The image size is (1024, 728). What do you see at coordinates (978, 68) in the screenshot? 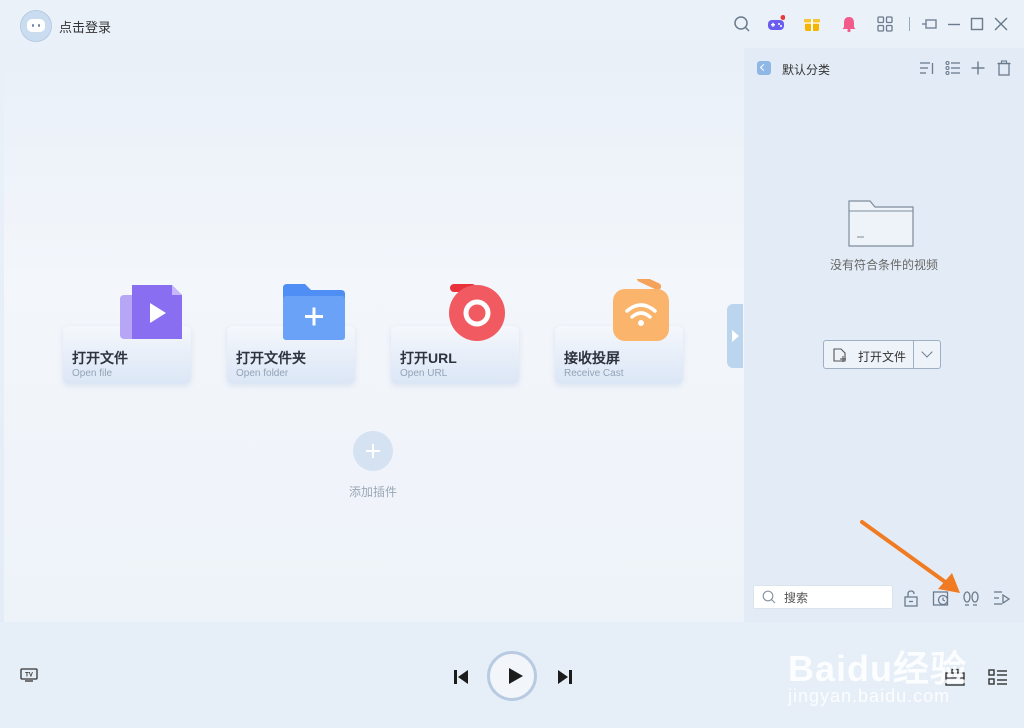
I see `add-icon` at bounding box center [978, 68].